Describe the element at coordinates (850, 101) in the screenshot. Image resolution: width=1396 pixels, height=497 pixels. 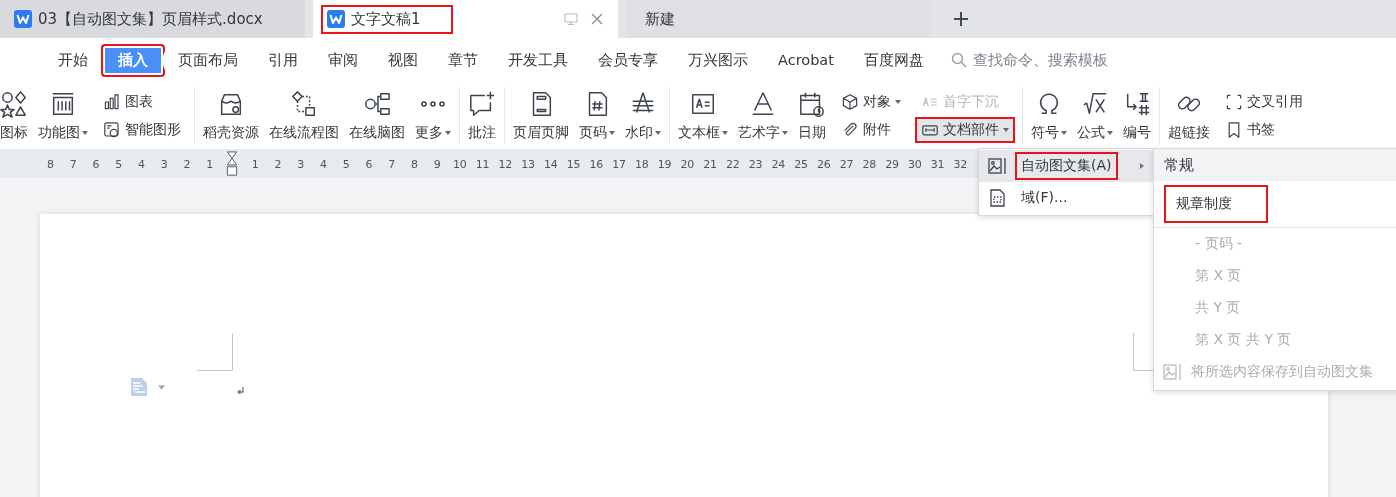
I see `cube-icon` at that location.